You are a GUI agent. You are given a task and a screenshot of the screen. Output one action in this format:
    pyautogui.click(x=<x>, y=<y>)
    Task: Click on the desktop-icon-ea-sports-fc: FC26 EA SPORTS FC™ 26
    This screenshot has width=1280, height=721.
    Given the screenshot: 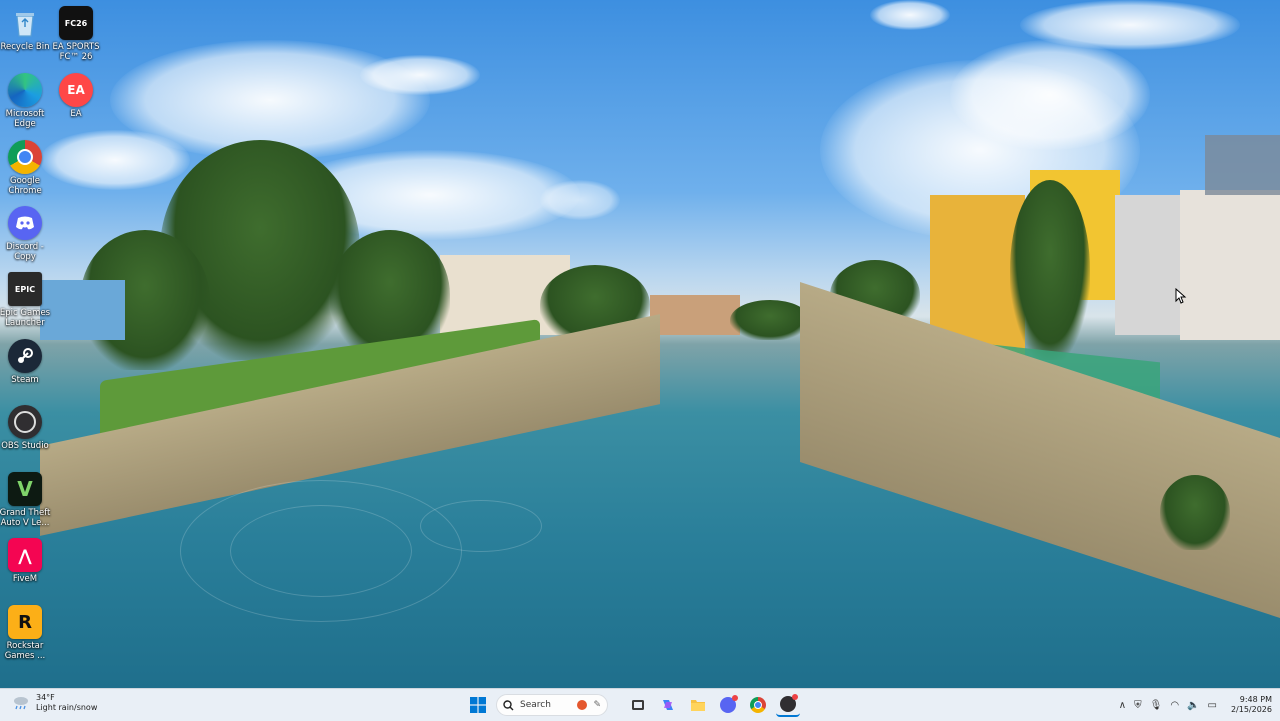 What is the action you would take?
    pyautogui.click(x=76, y=34)
    